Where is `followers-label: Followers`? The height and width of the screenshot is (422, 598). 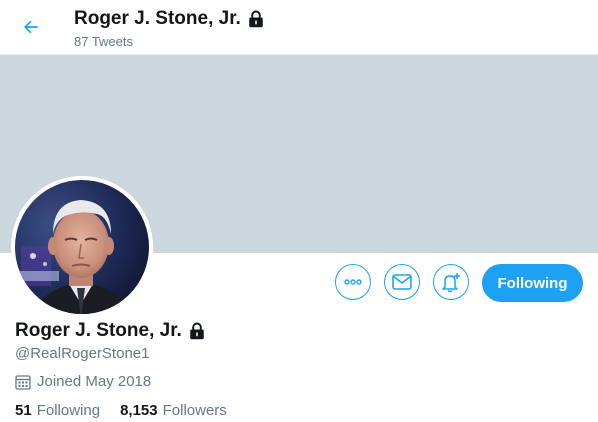
followers-label: Followers is located at coordinates (194, 410).